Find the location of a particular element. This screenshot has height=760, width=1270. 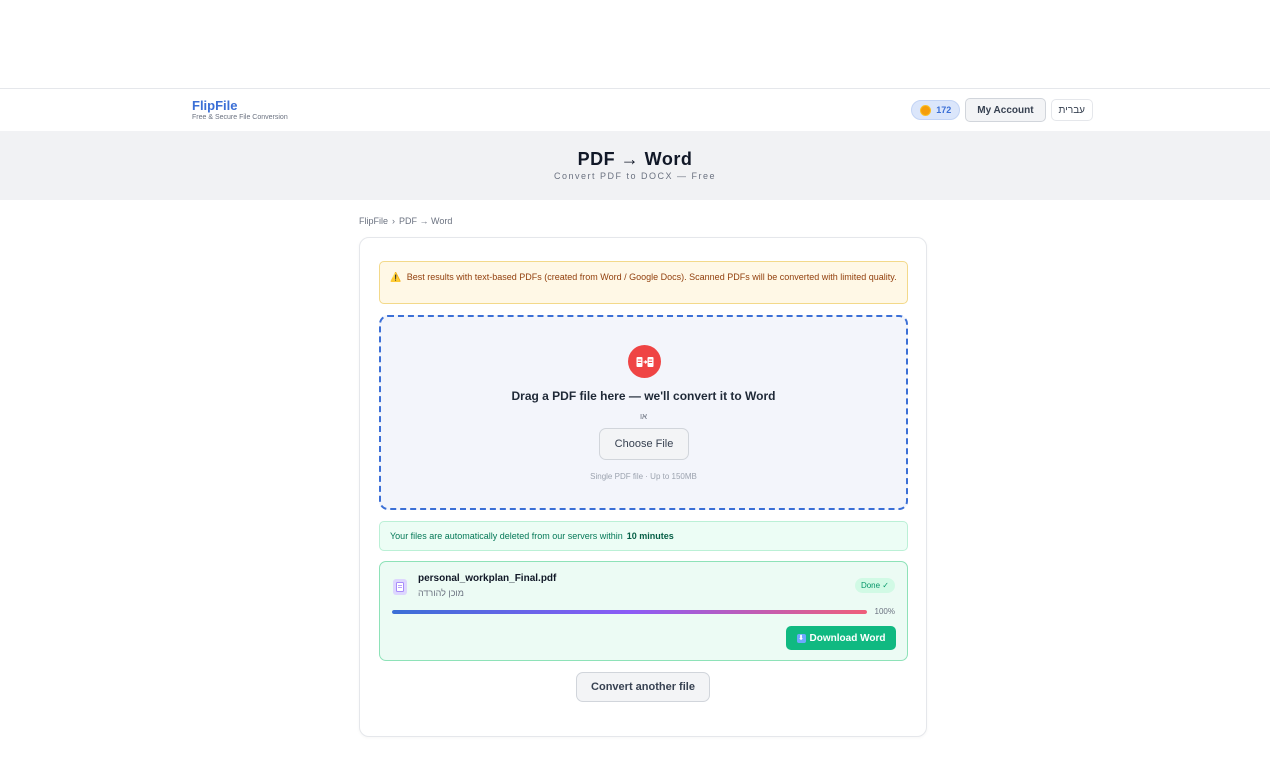

download-label: Download Word is located at coordinates (847, 638).